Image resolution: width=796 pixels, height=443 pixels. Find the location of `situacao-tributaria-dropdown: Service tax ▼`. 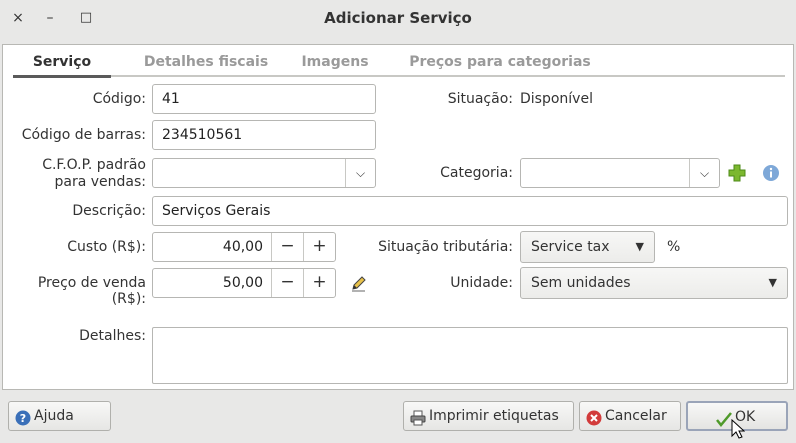

situacao-tributaria-dropdown: Service tax ▼ is located at coordinates (587, 247).